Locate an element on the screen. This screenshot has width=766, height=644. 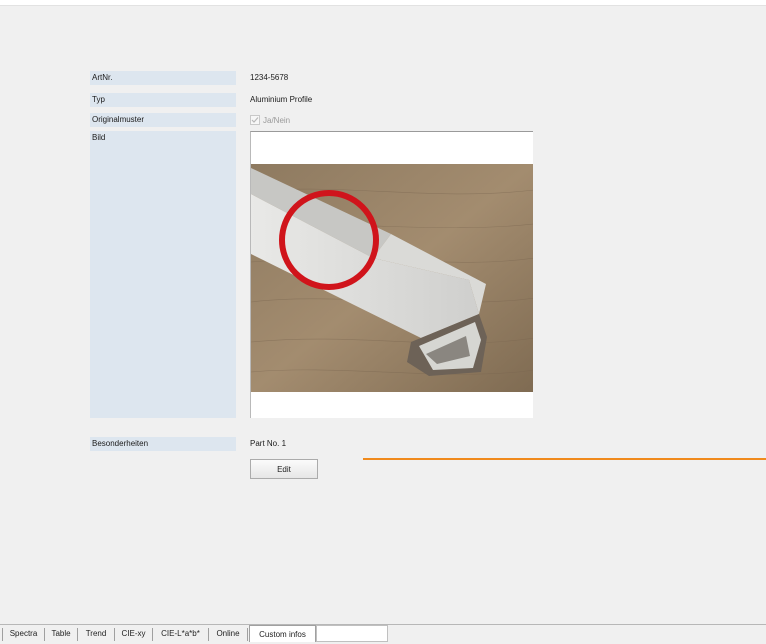
checkbox-box is located at coordinates (255, 120).